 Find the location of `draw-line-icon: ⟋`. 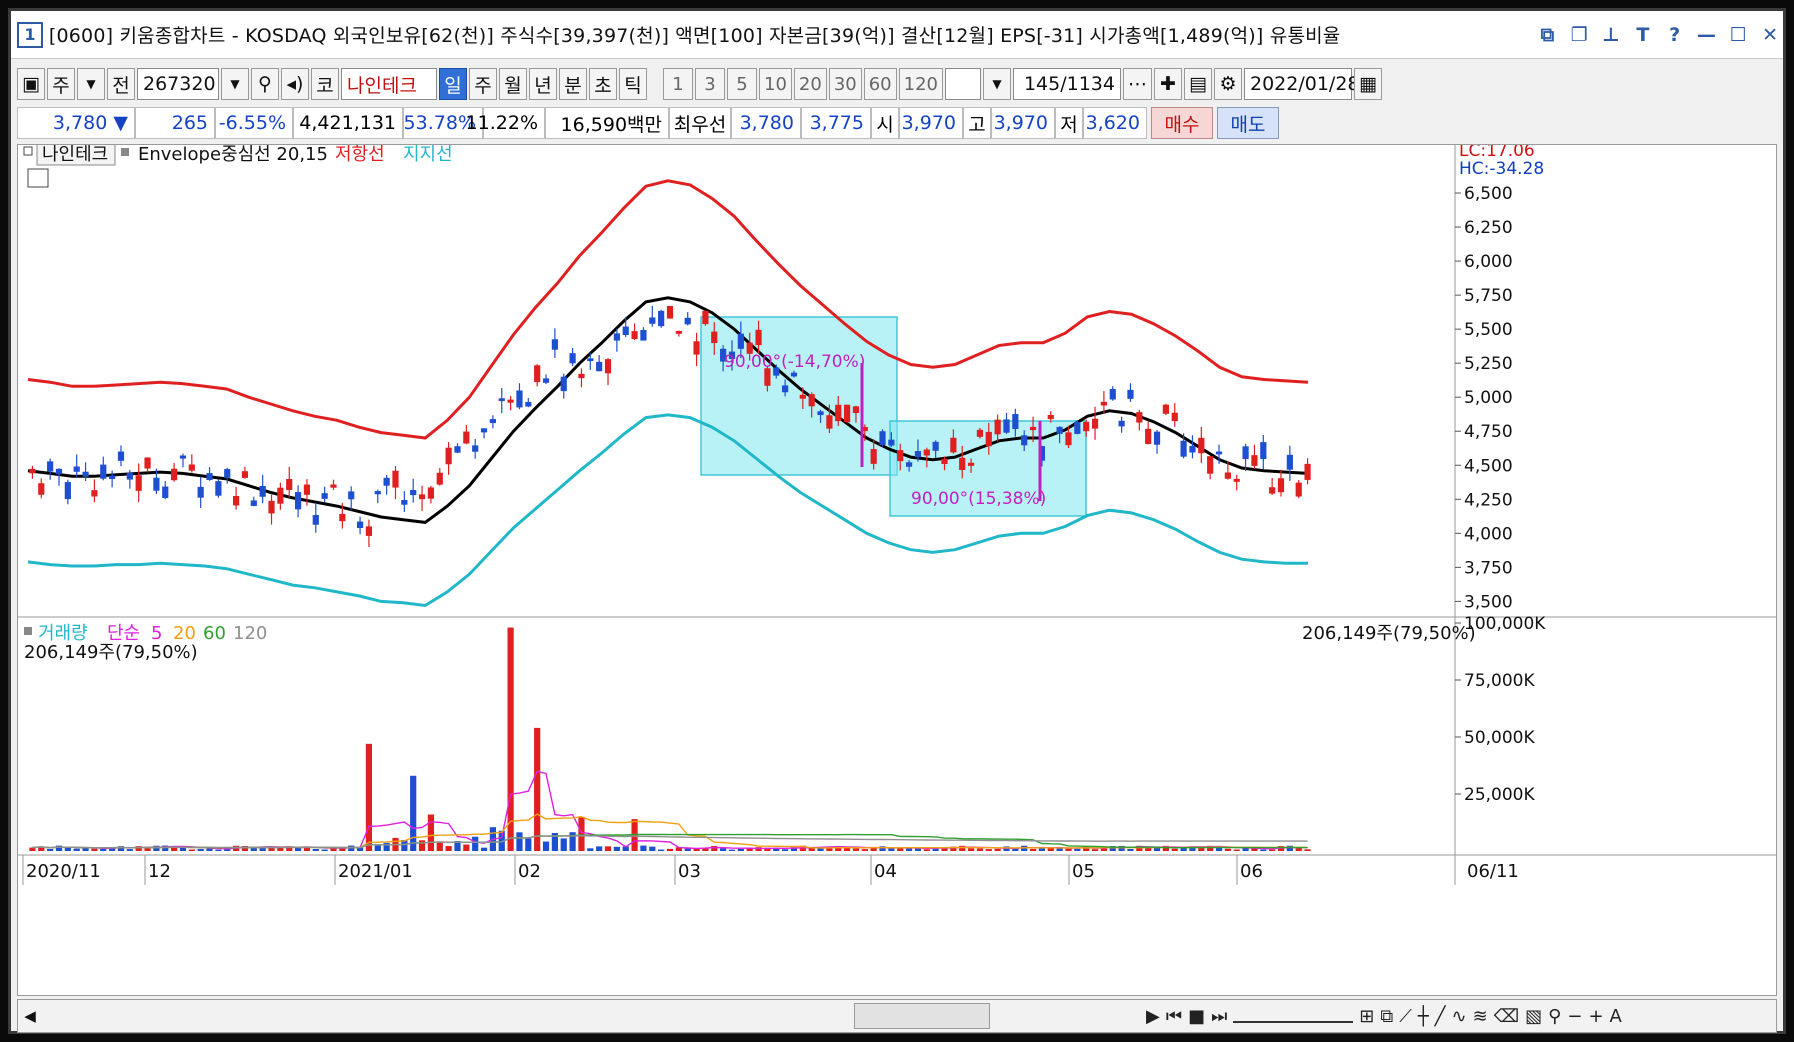

draw-line-icon: ⟋ is located at coordinates (1405, 1016).